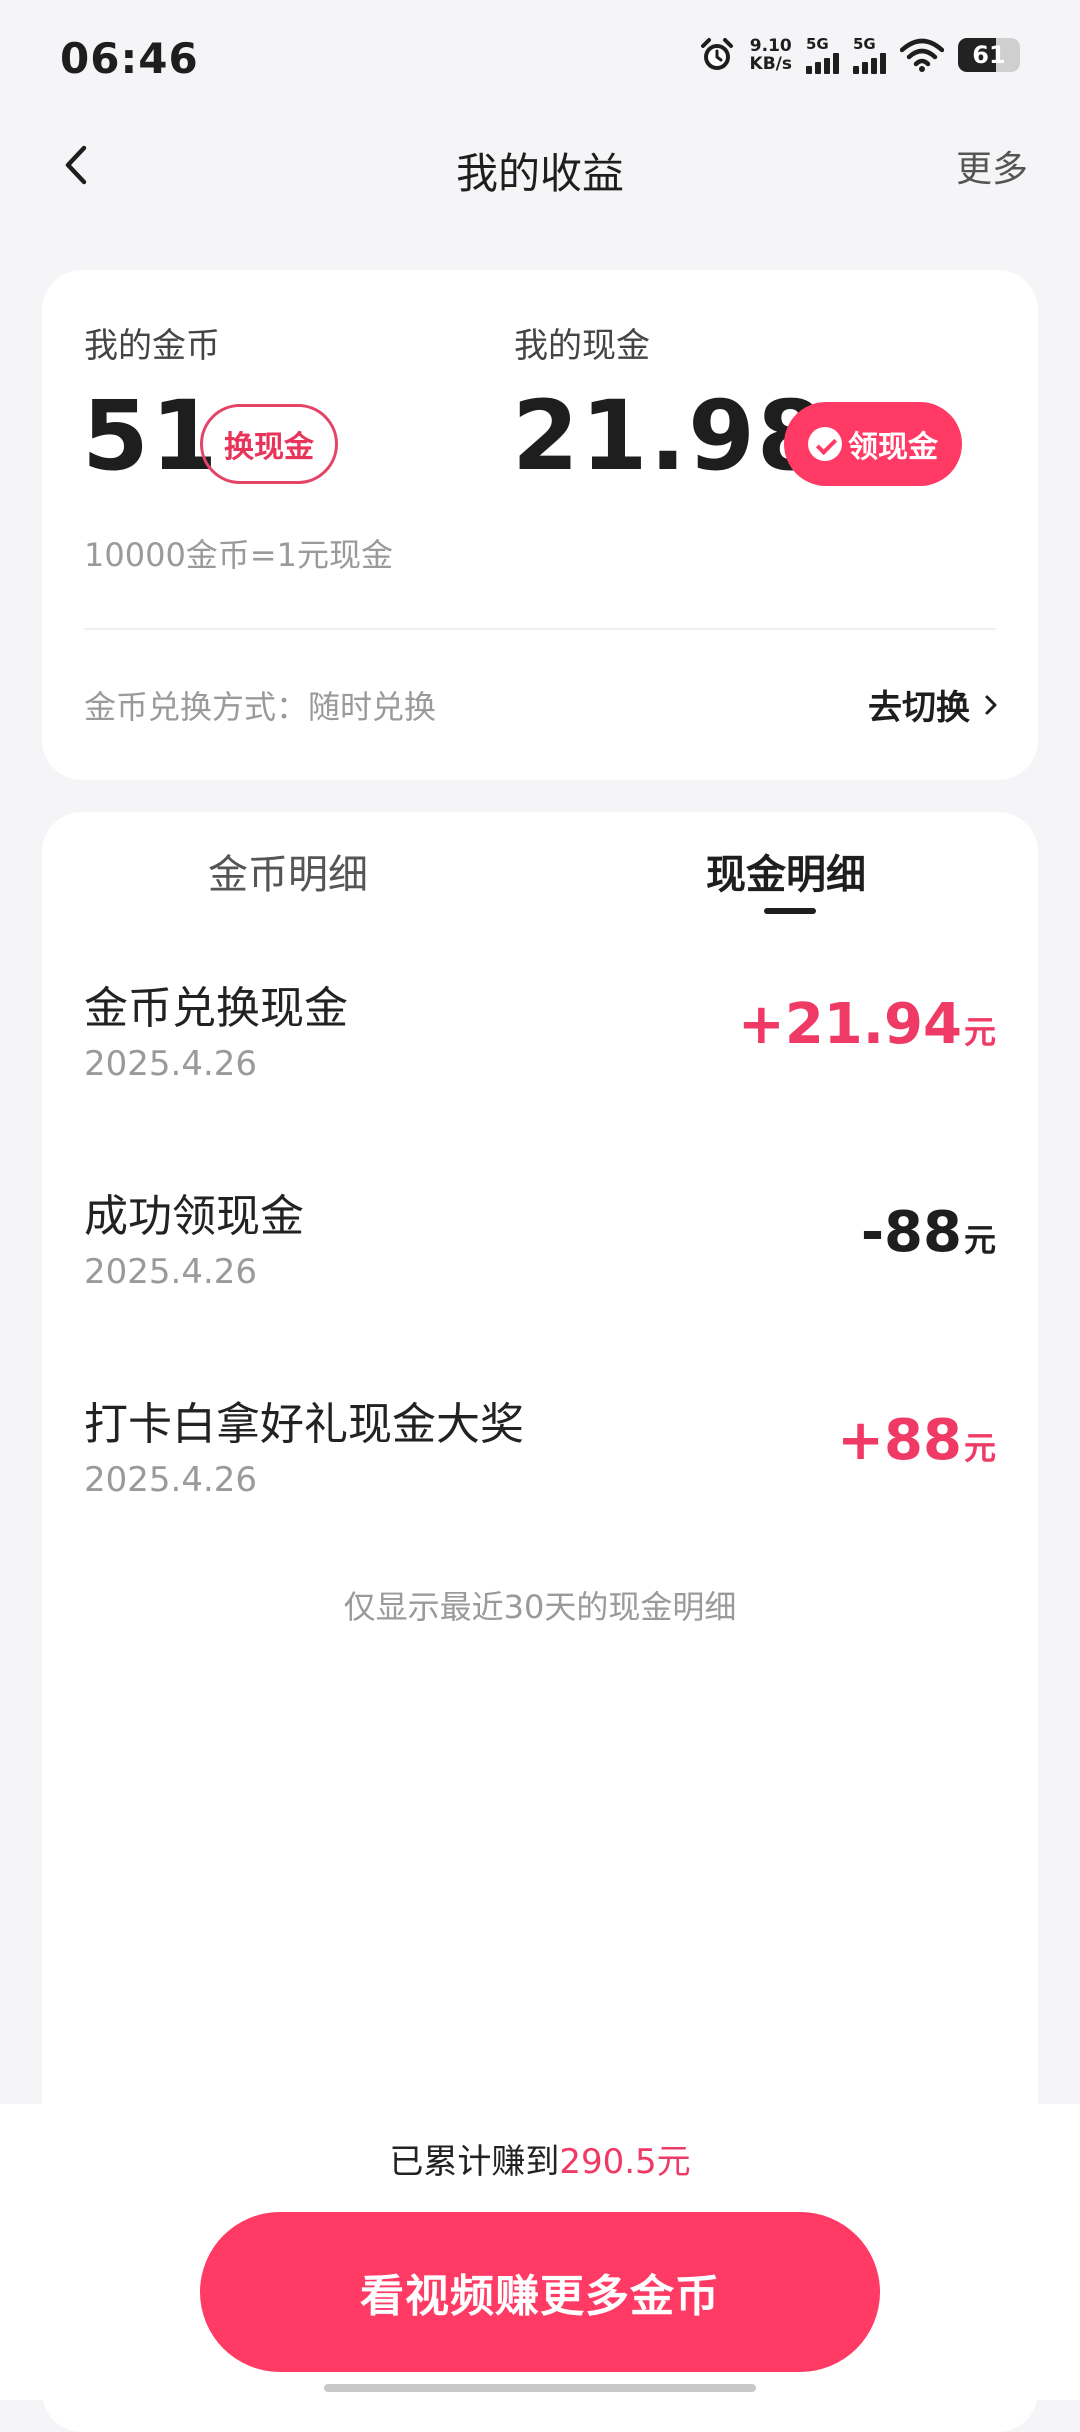  I want to click on transaction-amount: +88 元, so click(916, 1440).